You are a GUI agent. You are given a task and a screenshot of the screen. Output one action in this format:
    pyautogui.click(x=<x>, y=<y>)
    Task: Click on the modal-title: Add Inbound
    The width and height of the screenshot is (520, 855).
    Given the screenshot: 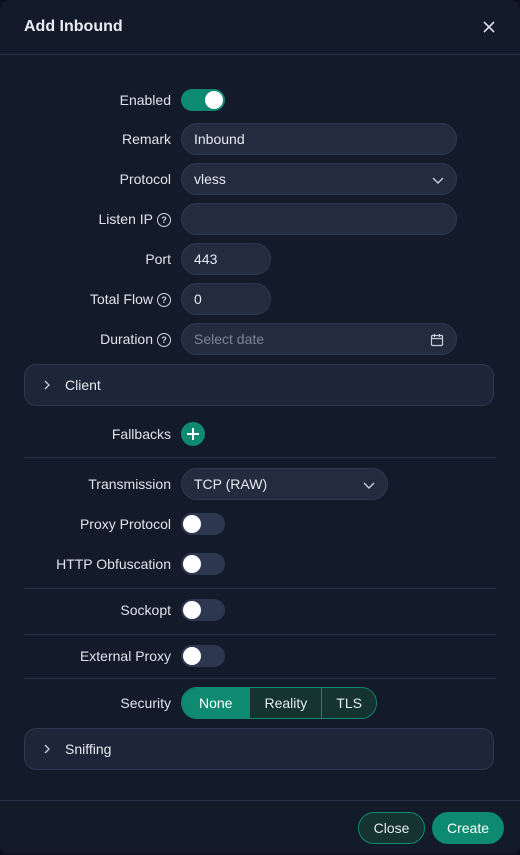 What is the action you would take?
    pyautogui.click(x=73, y=26)
    